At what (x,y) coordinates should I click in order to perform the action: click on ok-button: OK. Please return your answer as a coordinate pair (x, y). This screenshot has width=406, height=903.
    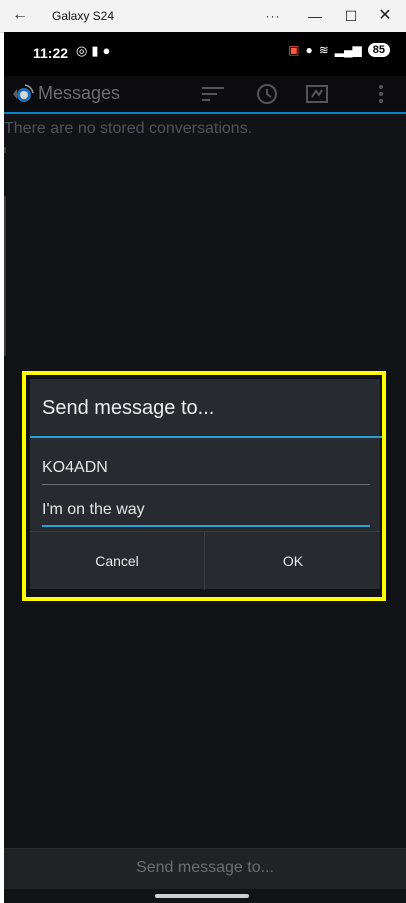
    Looking at the image, I should click on (293, 561).